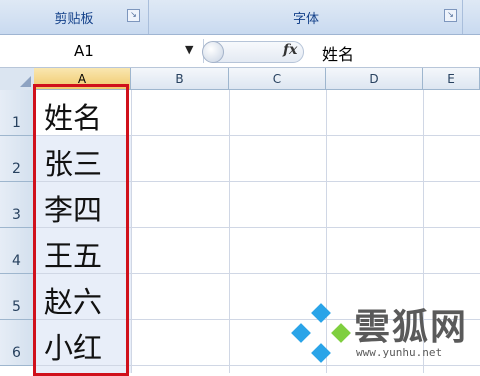  What do you see at coordinates (399, 352) in the screenshot?
I see `watermark-url: www.yunhu.net` at bounding box center [399, 352].